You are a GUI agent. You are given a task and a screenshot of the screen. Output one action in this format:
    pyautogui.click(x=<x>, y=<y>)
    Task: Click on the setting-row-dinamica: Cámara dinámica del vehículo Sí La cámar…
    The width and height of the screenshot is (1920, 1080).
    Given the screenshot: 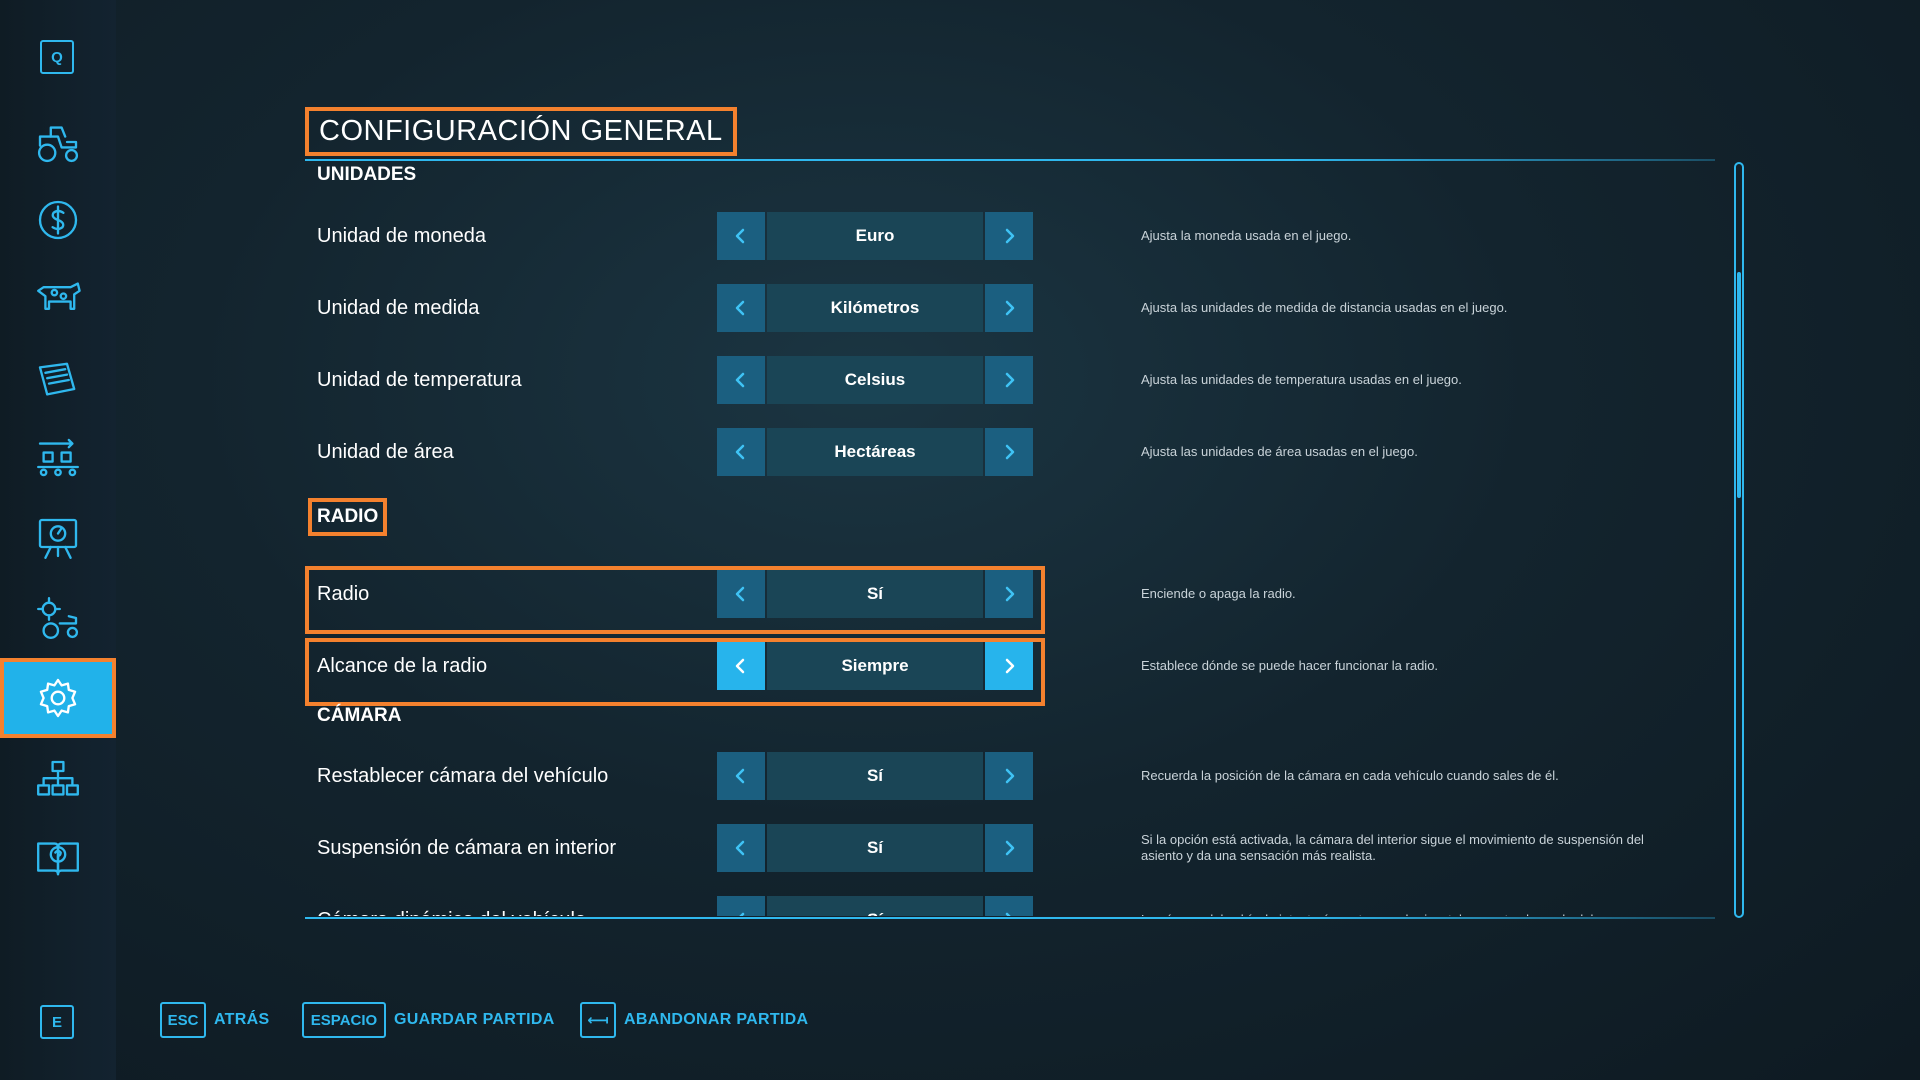 What is the action you would take?
    pyautogui.click(x=1005, y=906)
    